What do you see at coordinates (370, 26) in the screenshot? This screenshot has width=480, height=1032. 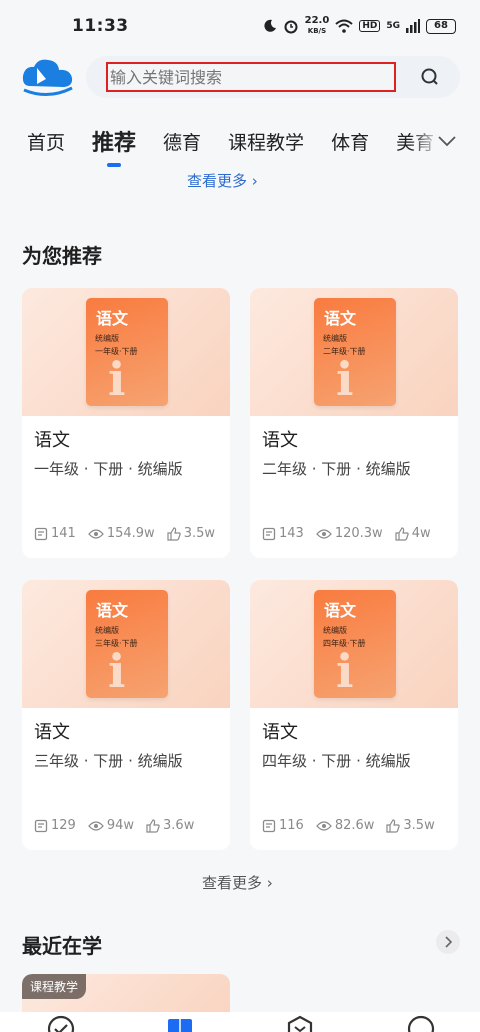 I see `hd-badge: HD` at bounding box center [370, 26].